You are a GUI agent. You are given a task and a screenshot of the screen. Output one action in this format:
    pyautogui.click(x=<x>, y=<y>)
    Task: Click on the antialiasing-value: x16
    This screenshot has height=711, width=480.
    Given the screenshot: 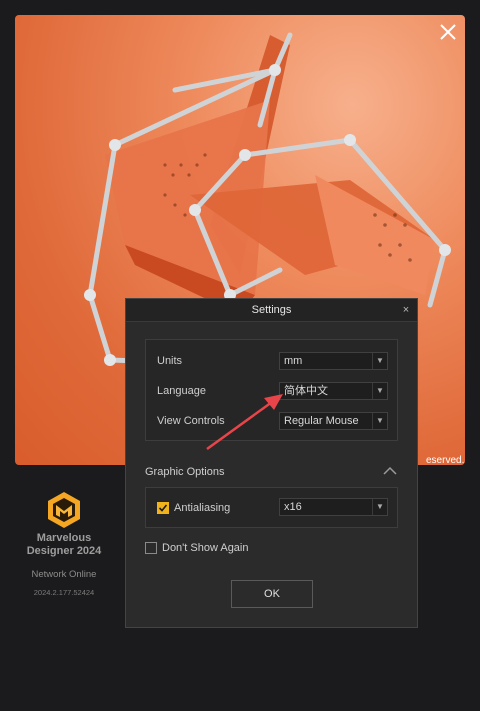 What is the action you would take?
    pyautogui.click(x=293, y=507)
    